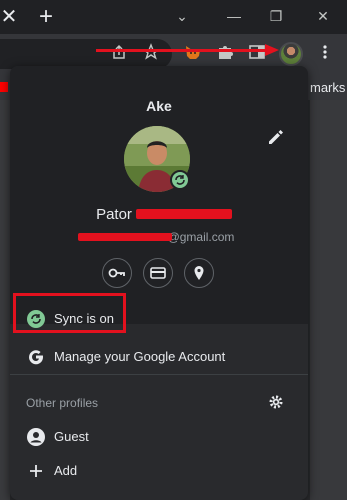 This screenshot has width=347, height=500. Describe the element at coordinates (140, 356) in the screenshot. I see `manage-account-label: Manage your Google Account` at that location.